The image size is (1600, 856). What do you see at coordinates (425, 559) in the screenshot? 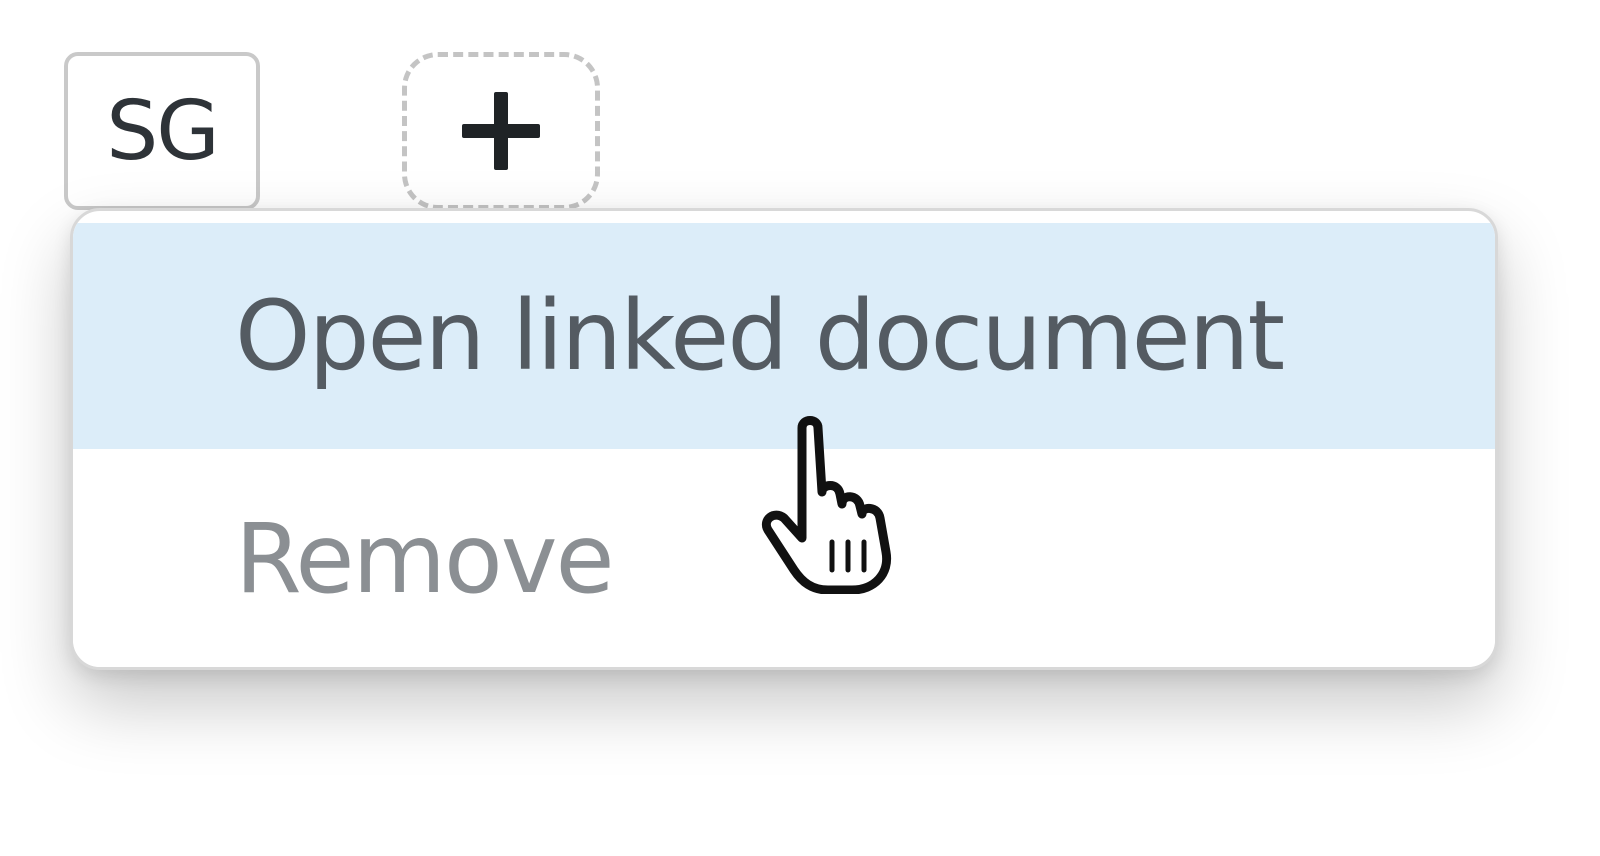
I see `menu-item-label: Remove` at bounding box center [425, 559].